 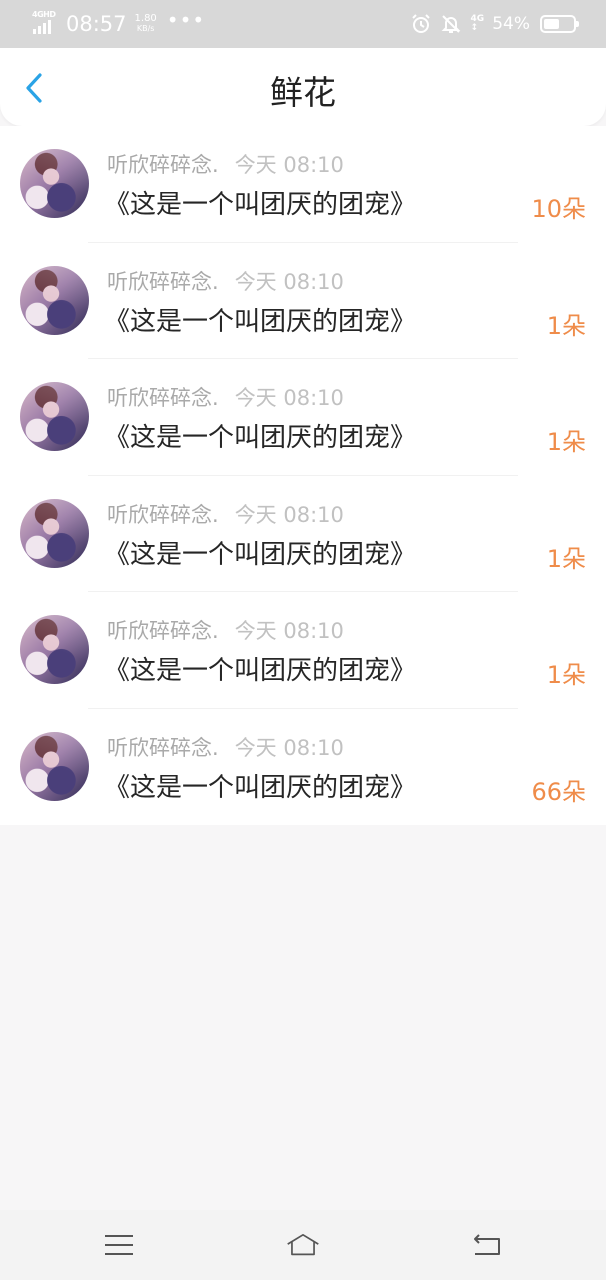 I want to click on home-icon, so click(x=303, y=1244).